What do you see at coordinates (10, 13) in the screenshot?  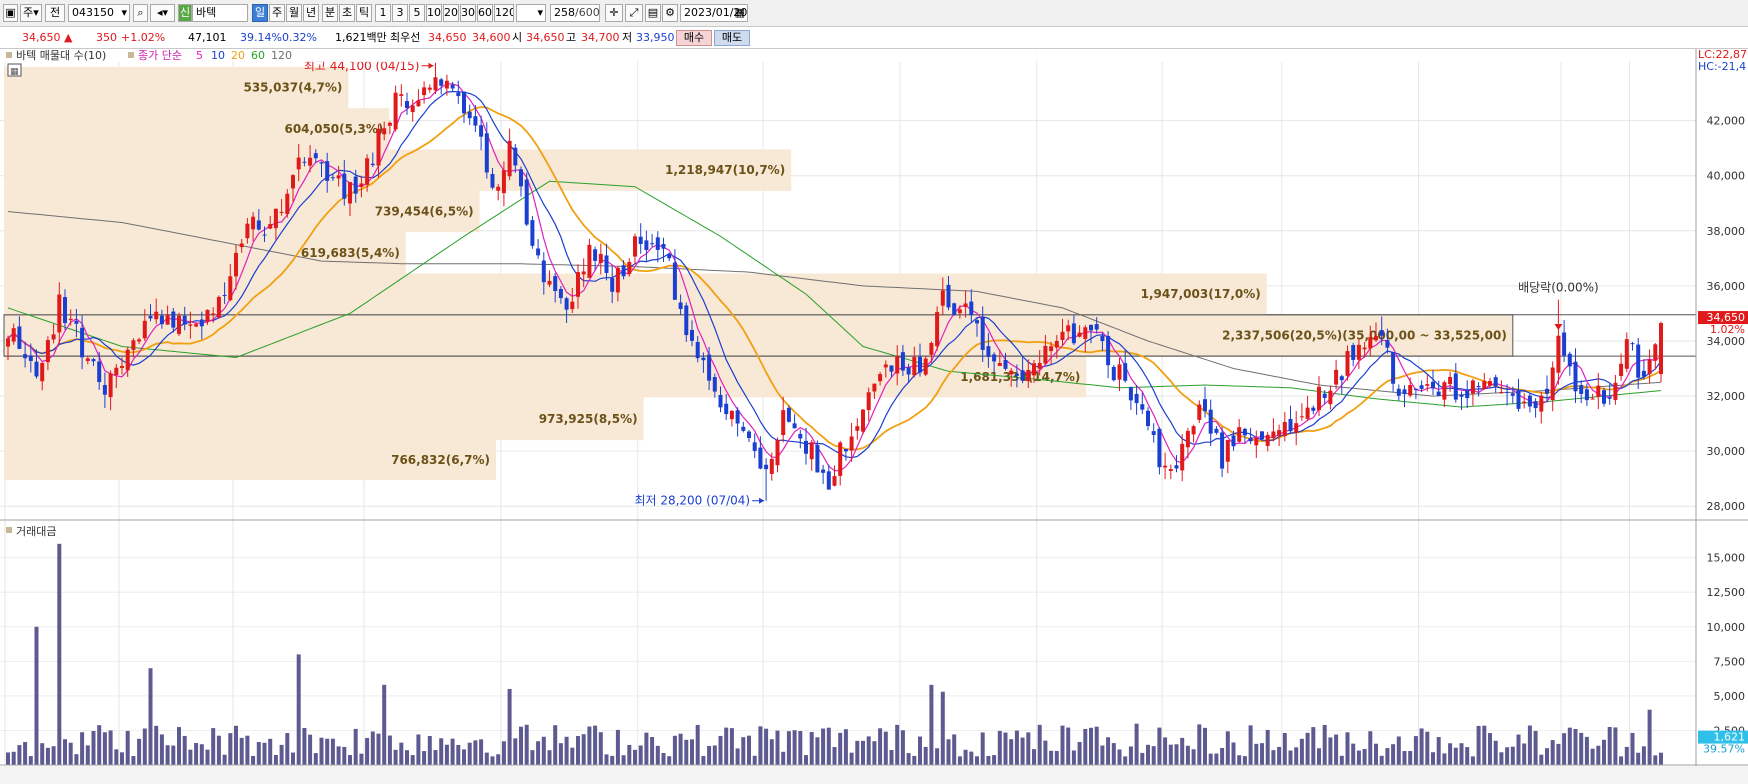 I see `layout-icon: ▣` at bounding box center [10, 13].